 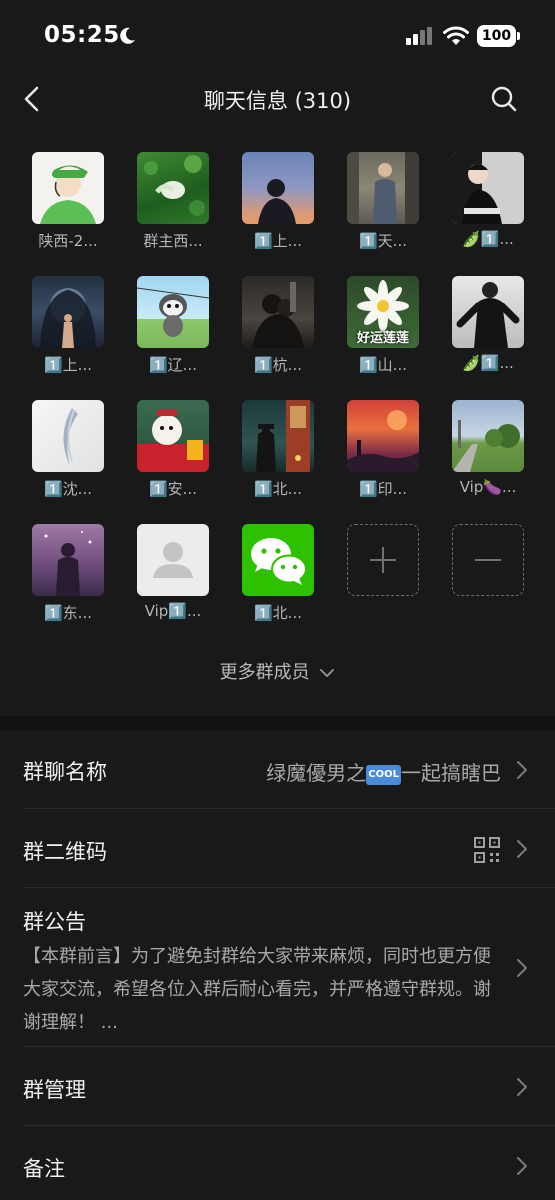 I want to click on remark-row: 备注, so click(x=277, y=1163).